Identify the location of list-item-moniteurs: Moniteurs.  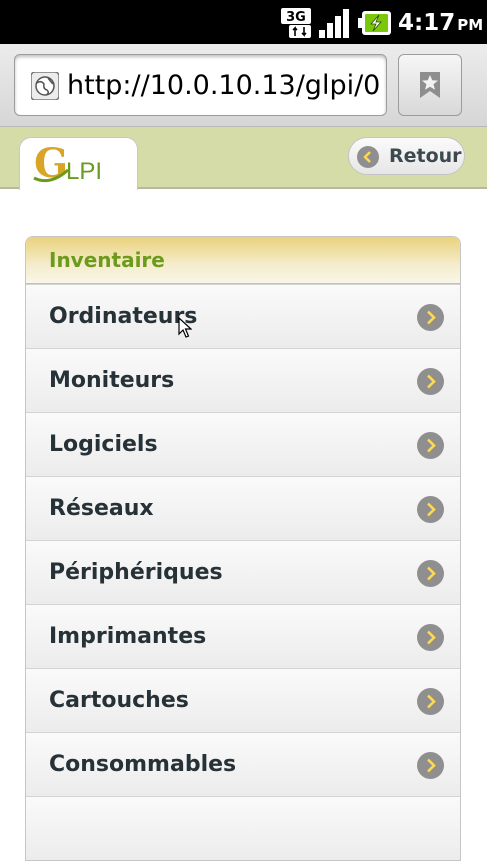
(243, 380).